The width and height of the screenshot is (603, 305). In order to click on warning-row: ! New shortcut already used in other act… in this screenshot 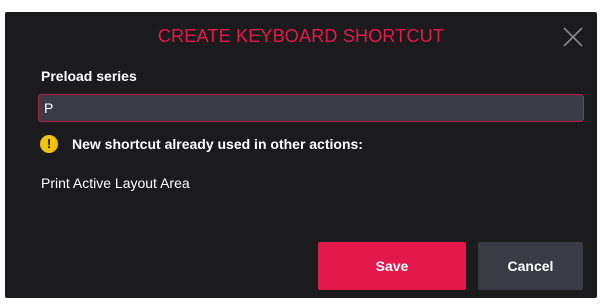, I will do `click(201, 144)`.